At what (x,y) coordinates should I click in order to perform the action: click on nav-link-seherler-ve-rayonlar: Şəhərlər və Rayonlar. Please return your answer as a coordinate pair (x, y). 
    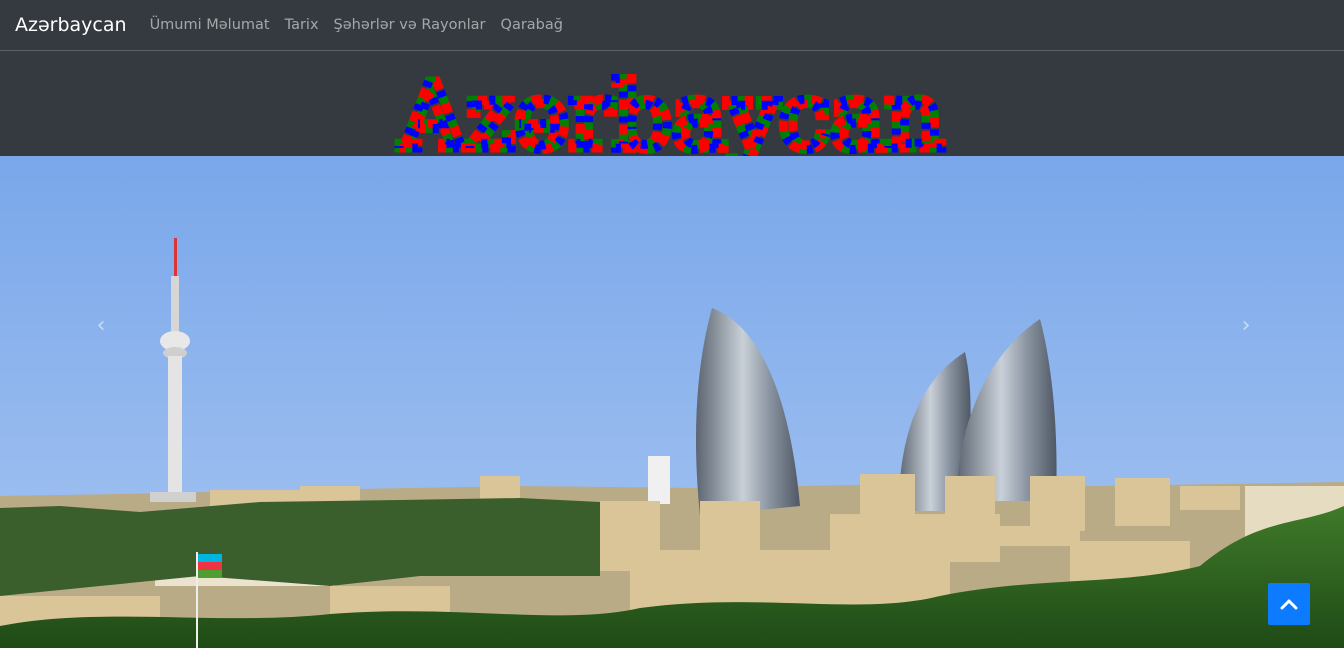
    Looking at the image, I should click on (410, 25).